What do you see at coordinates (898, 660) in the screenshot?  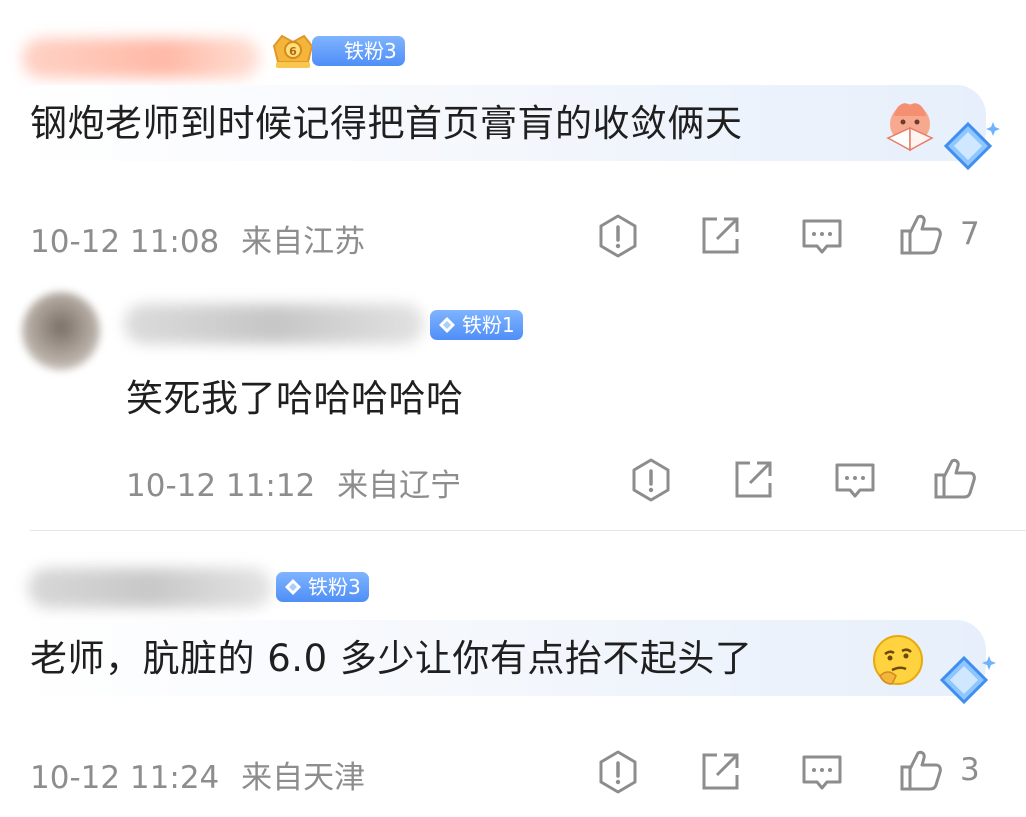 I see `thinking-face-emoji-icon` at bounding box center [898, 660].